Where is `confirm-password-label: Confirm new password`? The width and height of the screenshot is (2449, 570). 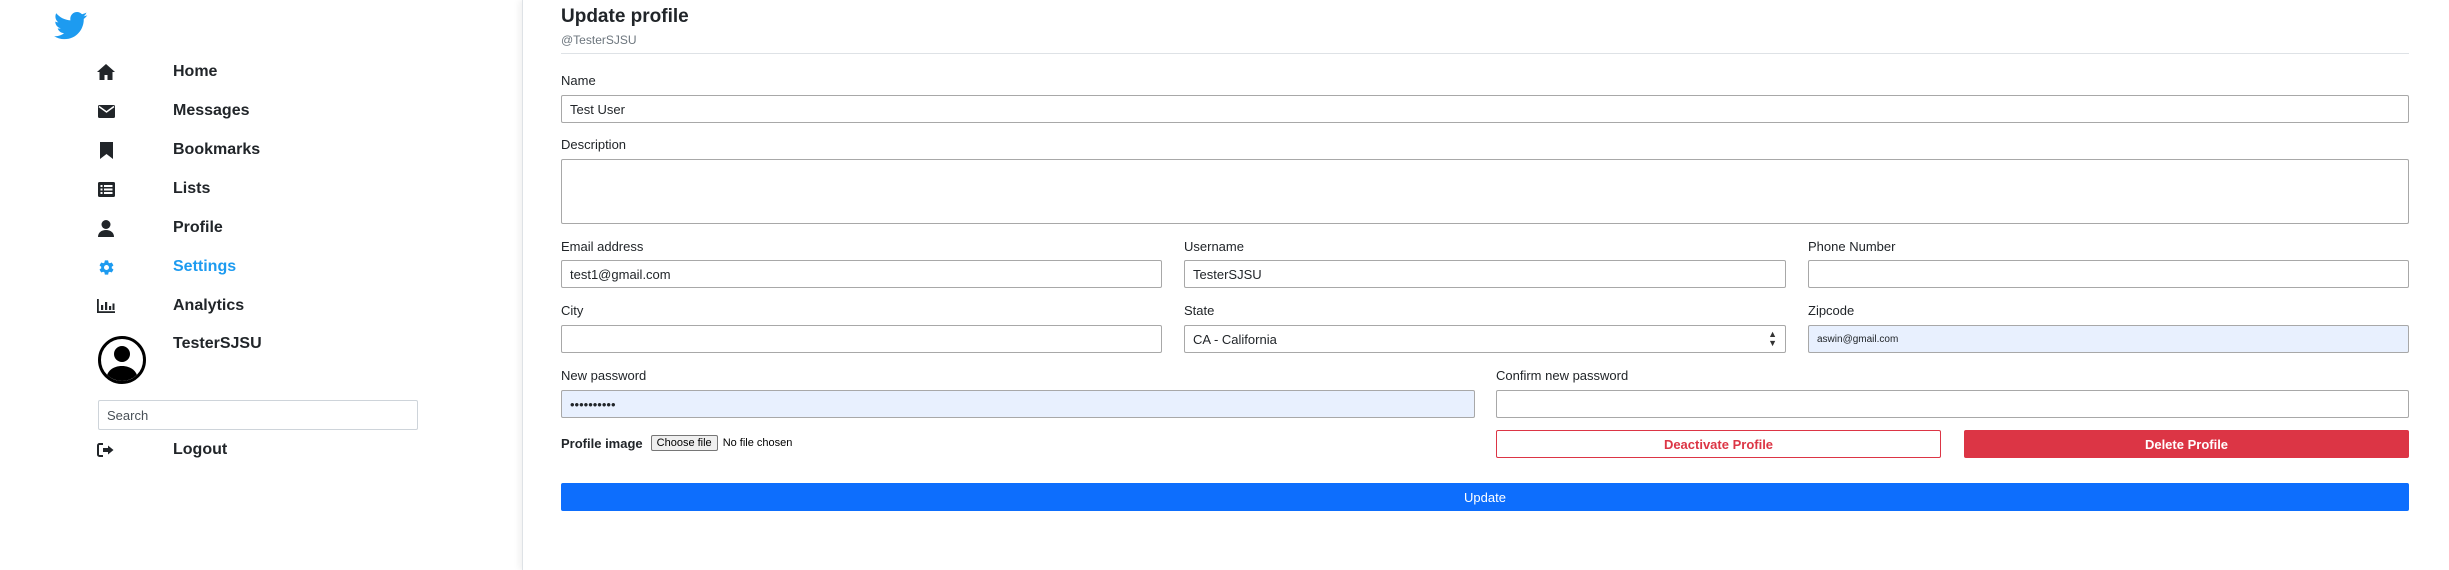 confirm-password-label: Confirm new password is located at coordinates (1562, 375).